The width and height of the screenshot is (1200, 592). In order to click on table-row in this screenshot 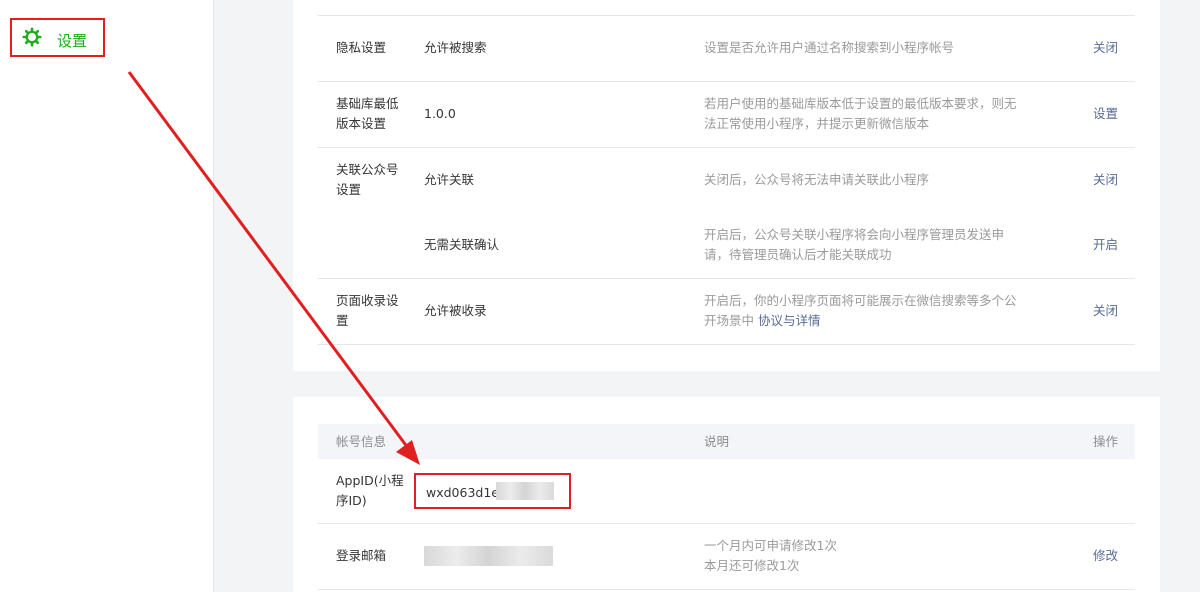, I will do `click(726, 8)`.